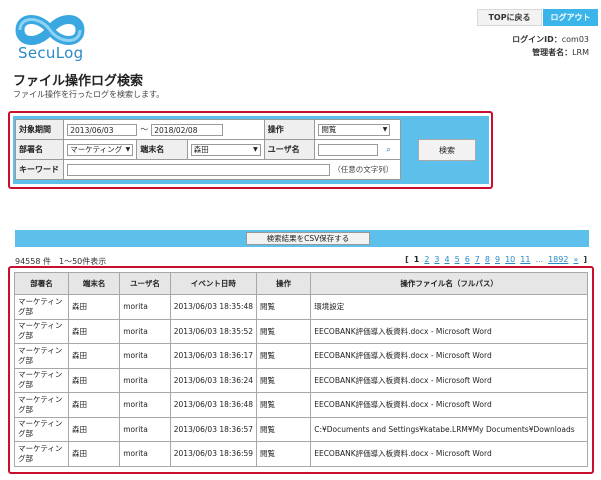 The image size is (601, 480). I want to click on terminal-select-value: 森田, so click(201, 149).